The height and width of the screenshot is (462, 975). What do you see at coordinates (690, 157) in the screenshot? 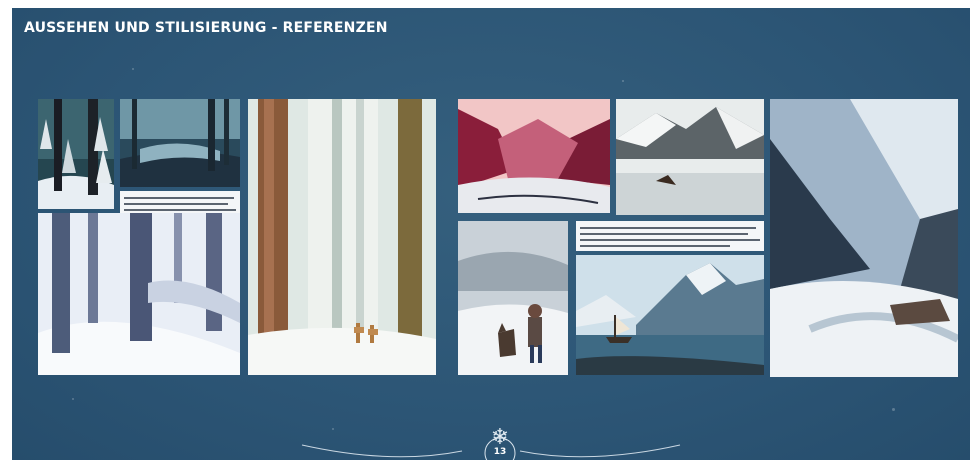
I see `reference-image-mountain-lake` at bounding box center [690, 157].